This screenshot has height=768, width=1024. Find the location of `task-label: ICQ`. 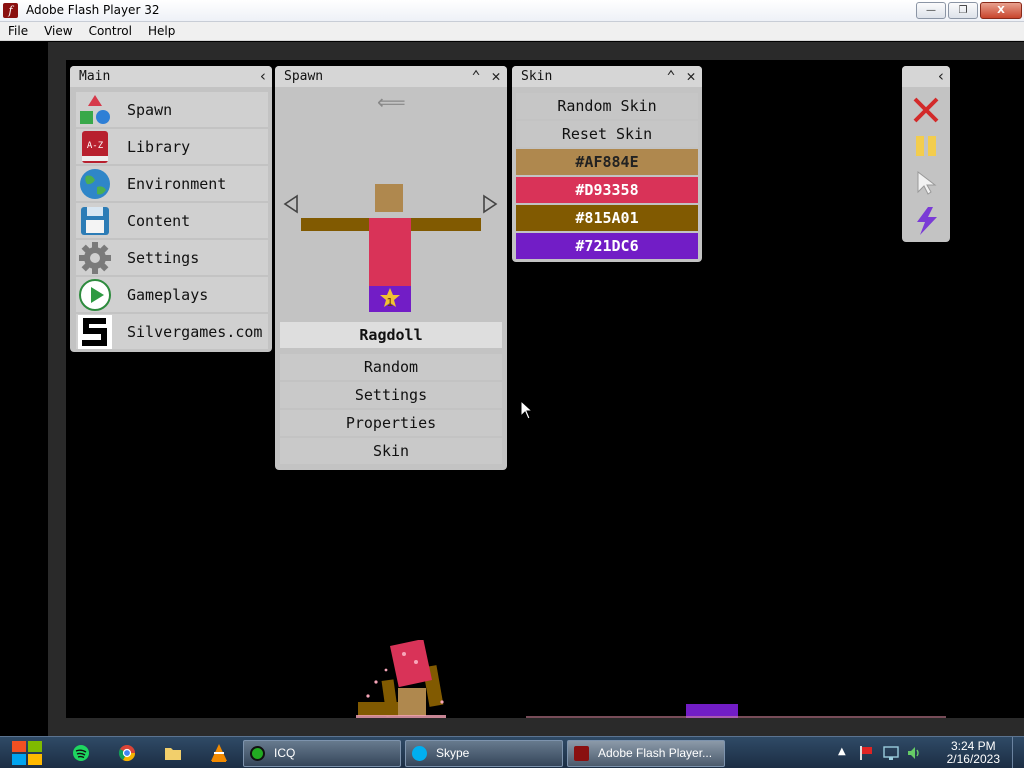

task-label: ICQ is located at coordinates (285, 753).